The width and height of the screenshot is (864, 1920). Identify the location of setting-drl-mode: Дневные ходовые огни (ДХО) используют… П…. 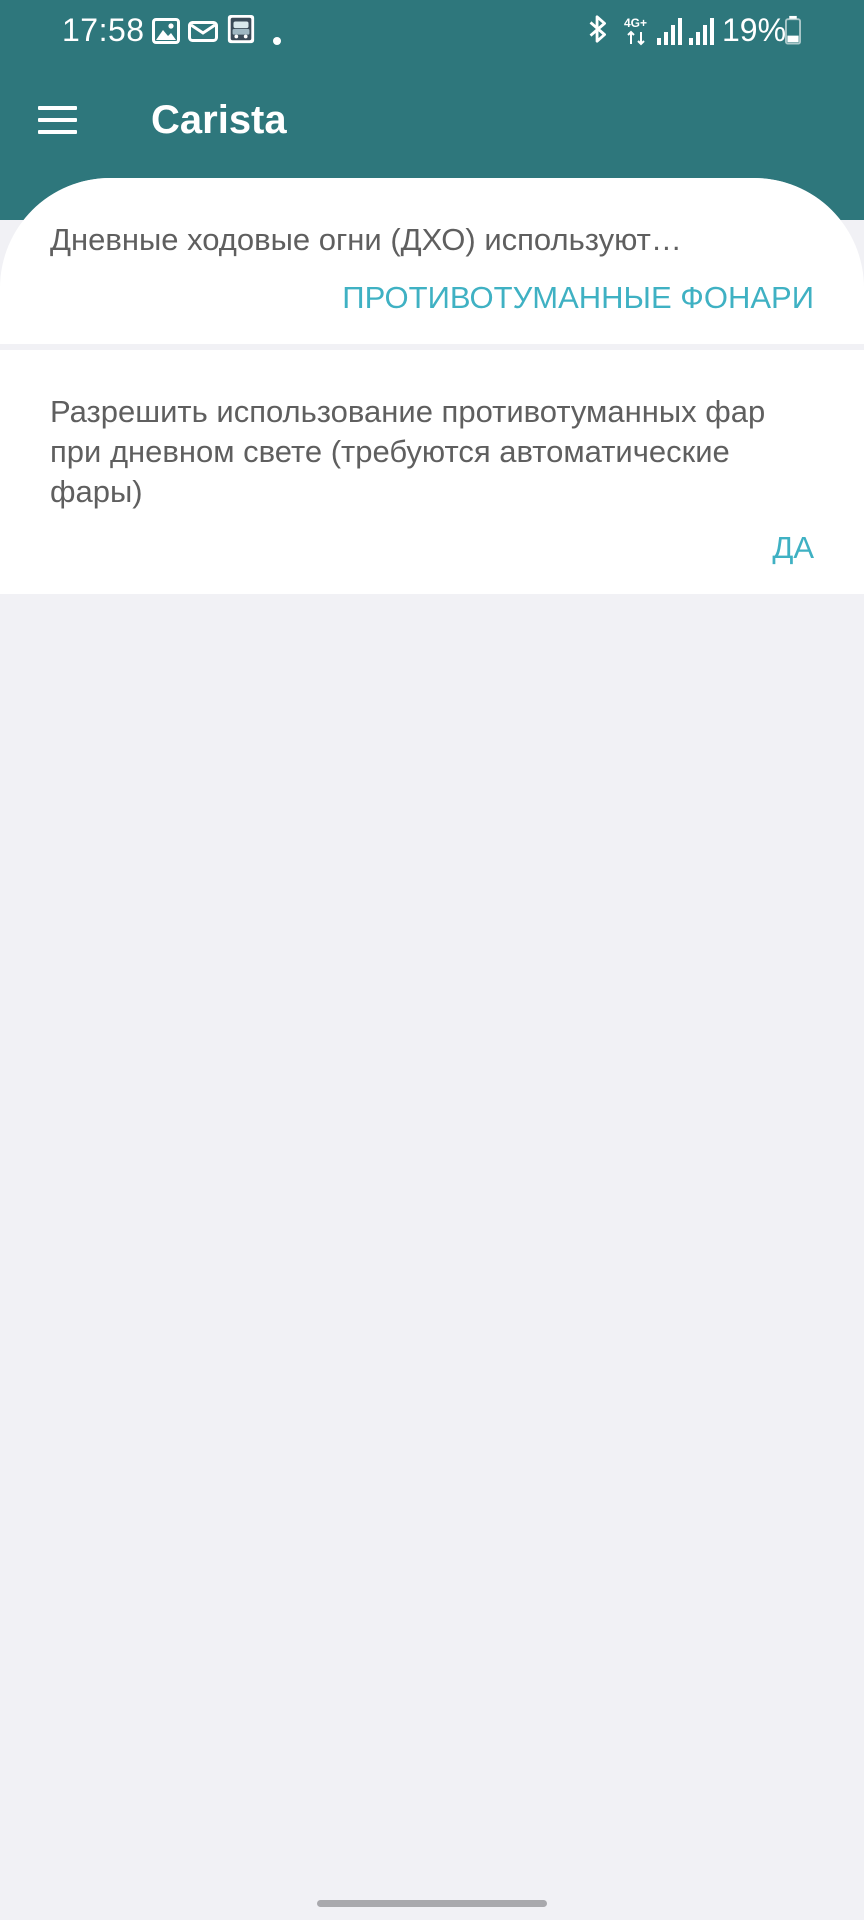
(432, 261).